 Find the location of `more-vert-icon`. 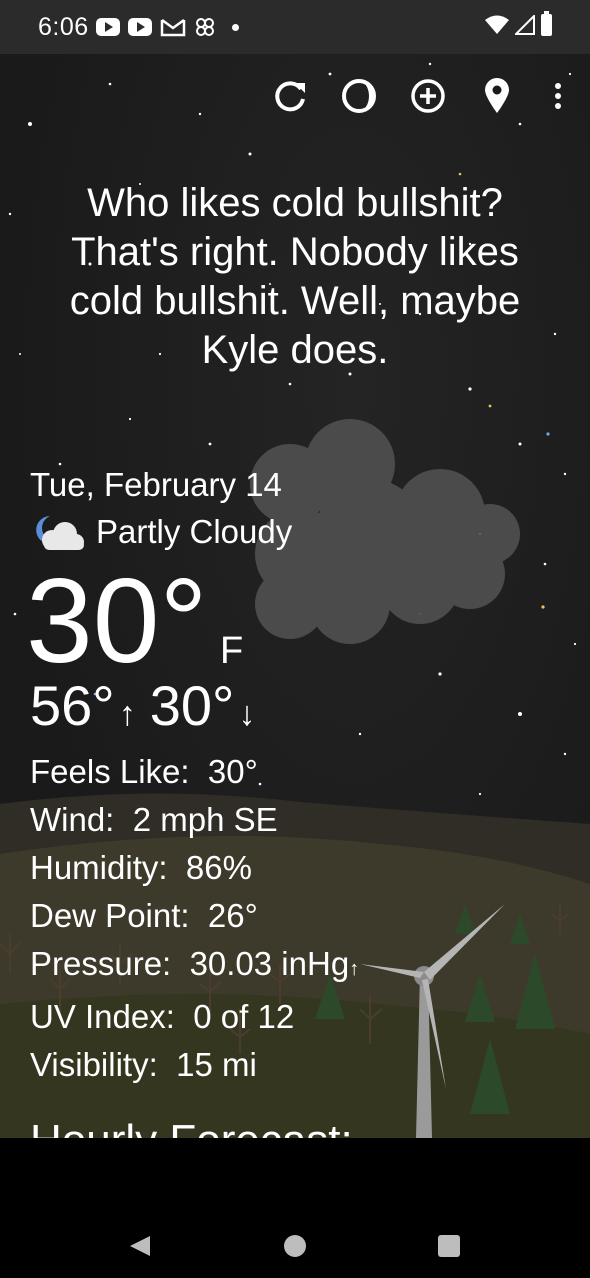

more-vert-icon is located at coordinates (558, 96).